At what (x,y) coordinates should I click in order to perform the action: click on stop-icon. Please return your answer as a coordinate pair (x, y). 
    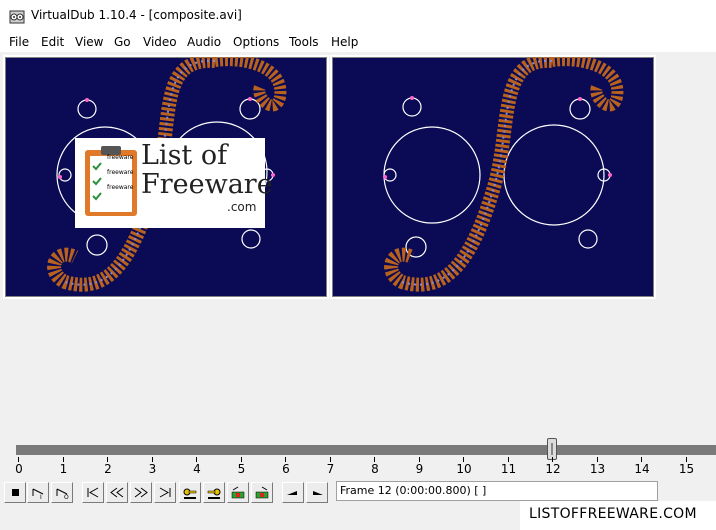
    Looking at the image, I should click on (15, 492).